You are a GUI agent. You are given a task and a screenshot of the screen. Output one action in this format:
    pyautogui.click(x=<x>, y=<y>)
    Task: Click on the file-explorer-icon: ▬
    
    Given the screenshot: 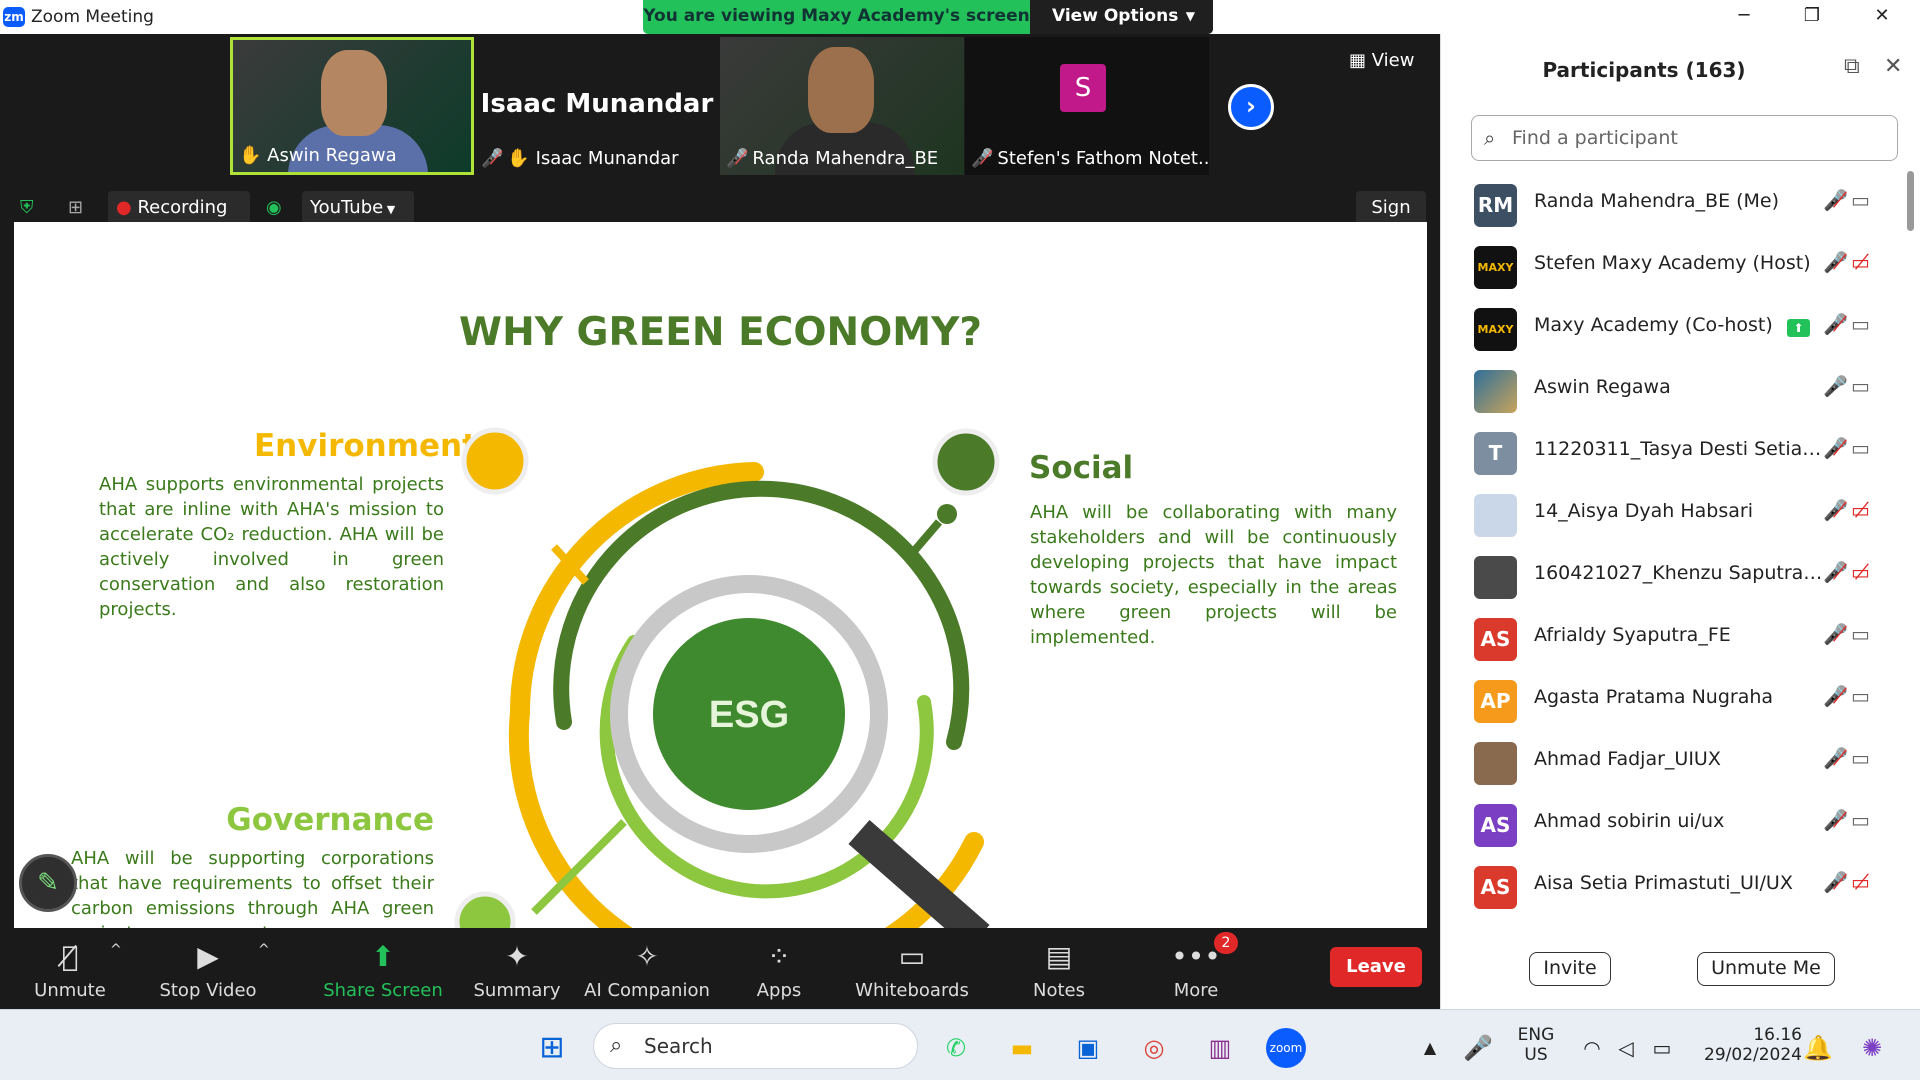 What is the action you would take?
    pyautogui.click(x=1022, y=1048)
    